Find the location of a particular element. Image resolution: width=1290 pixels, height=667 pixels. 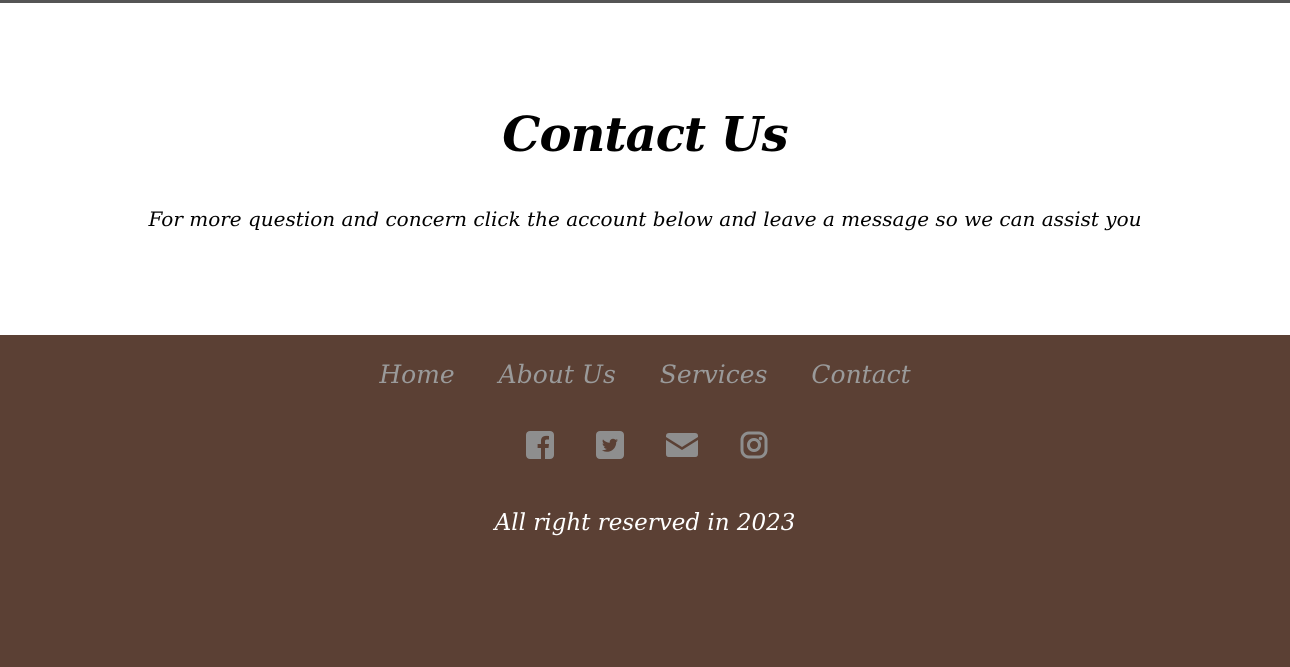

facebook-icon is located at coordinates (540, 445).